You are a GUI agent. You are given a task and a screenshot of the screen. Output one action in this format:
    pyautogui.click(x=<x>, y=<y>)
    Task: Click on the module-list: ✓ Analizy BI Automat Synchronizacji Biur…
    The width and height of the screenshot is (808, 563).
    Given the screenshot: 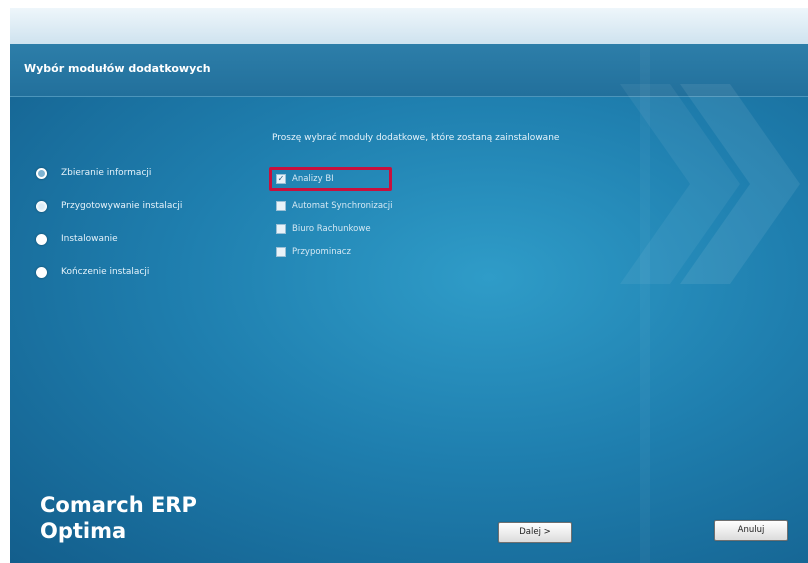 What is the action you would take?
    pyautogui.click(x=331, y=217)
    